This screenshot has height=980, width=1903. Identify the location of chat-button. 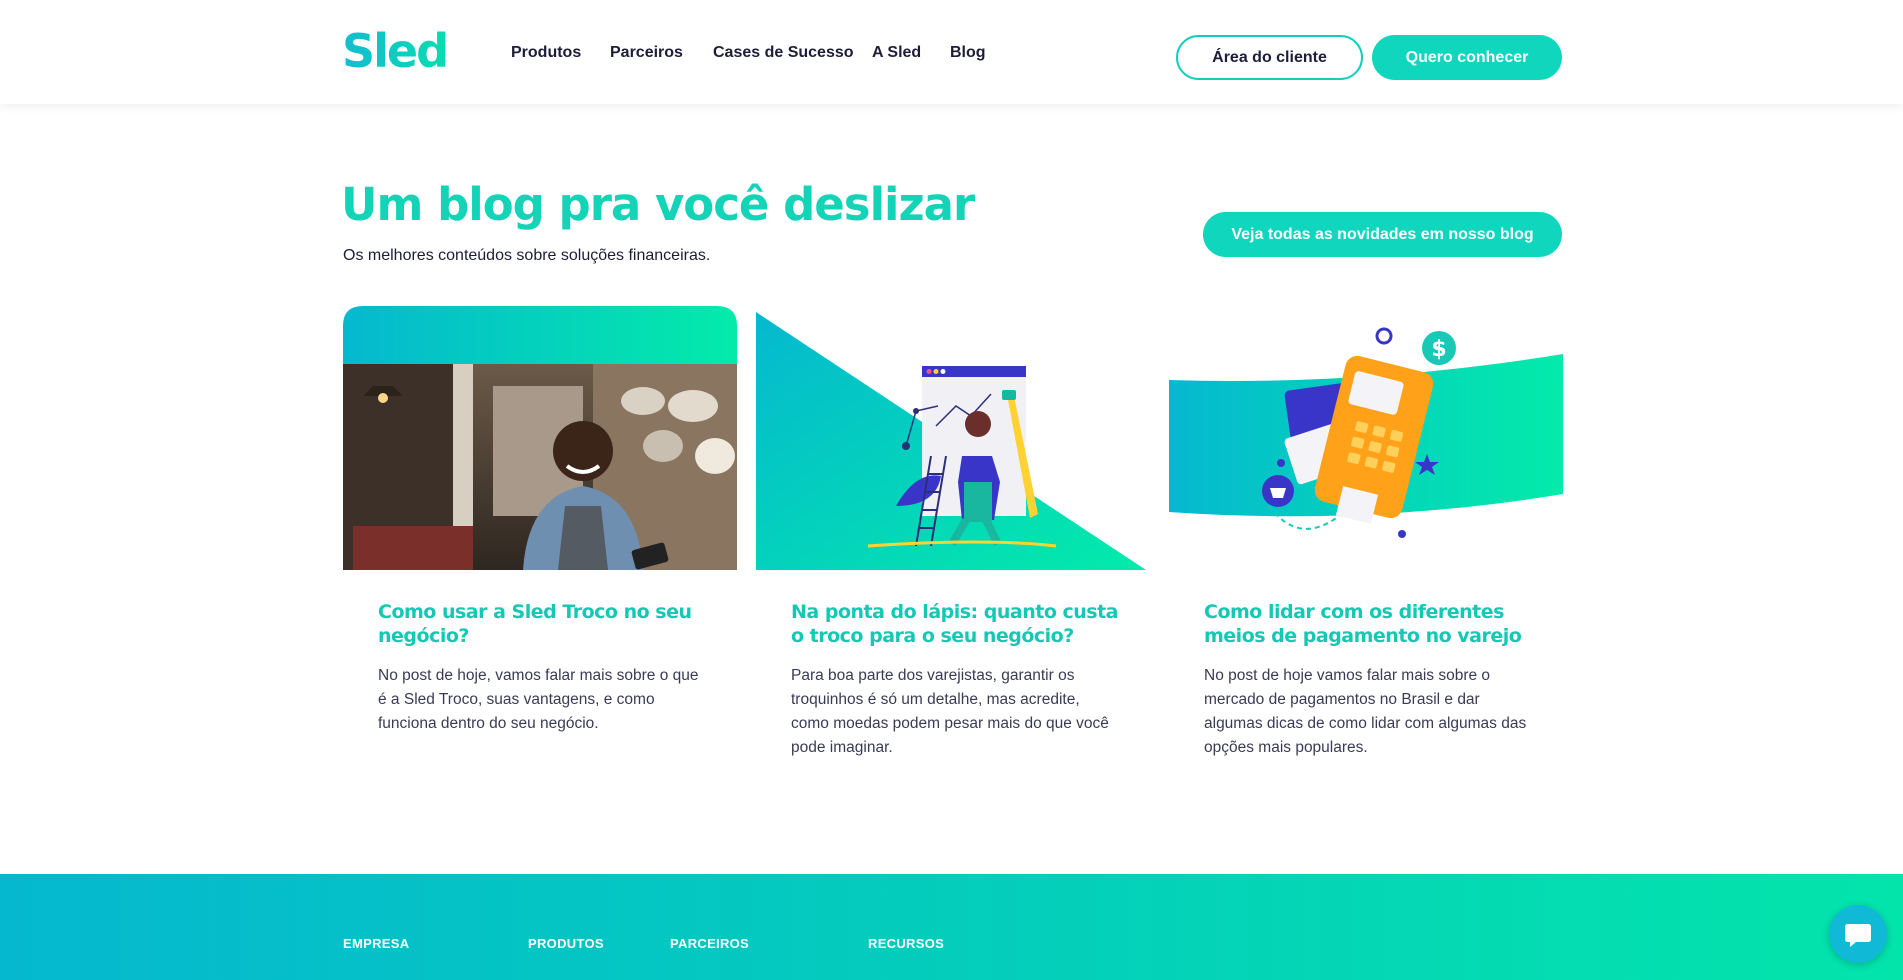
(1858, 934).